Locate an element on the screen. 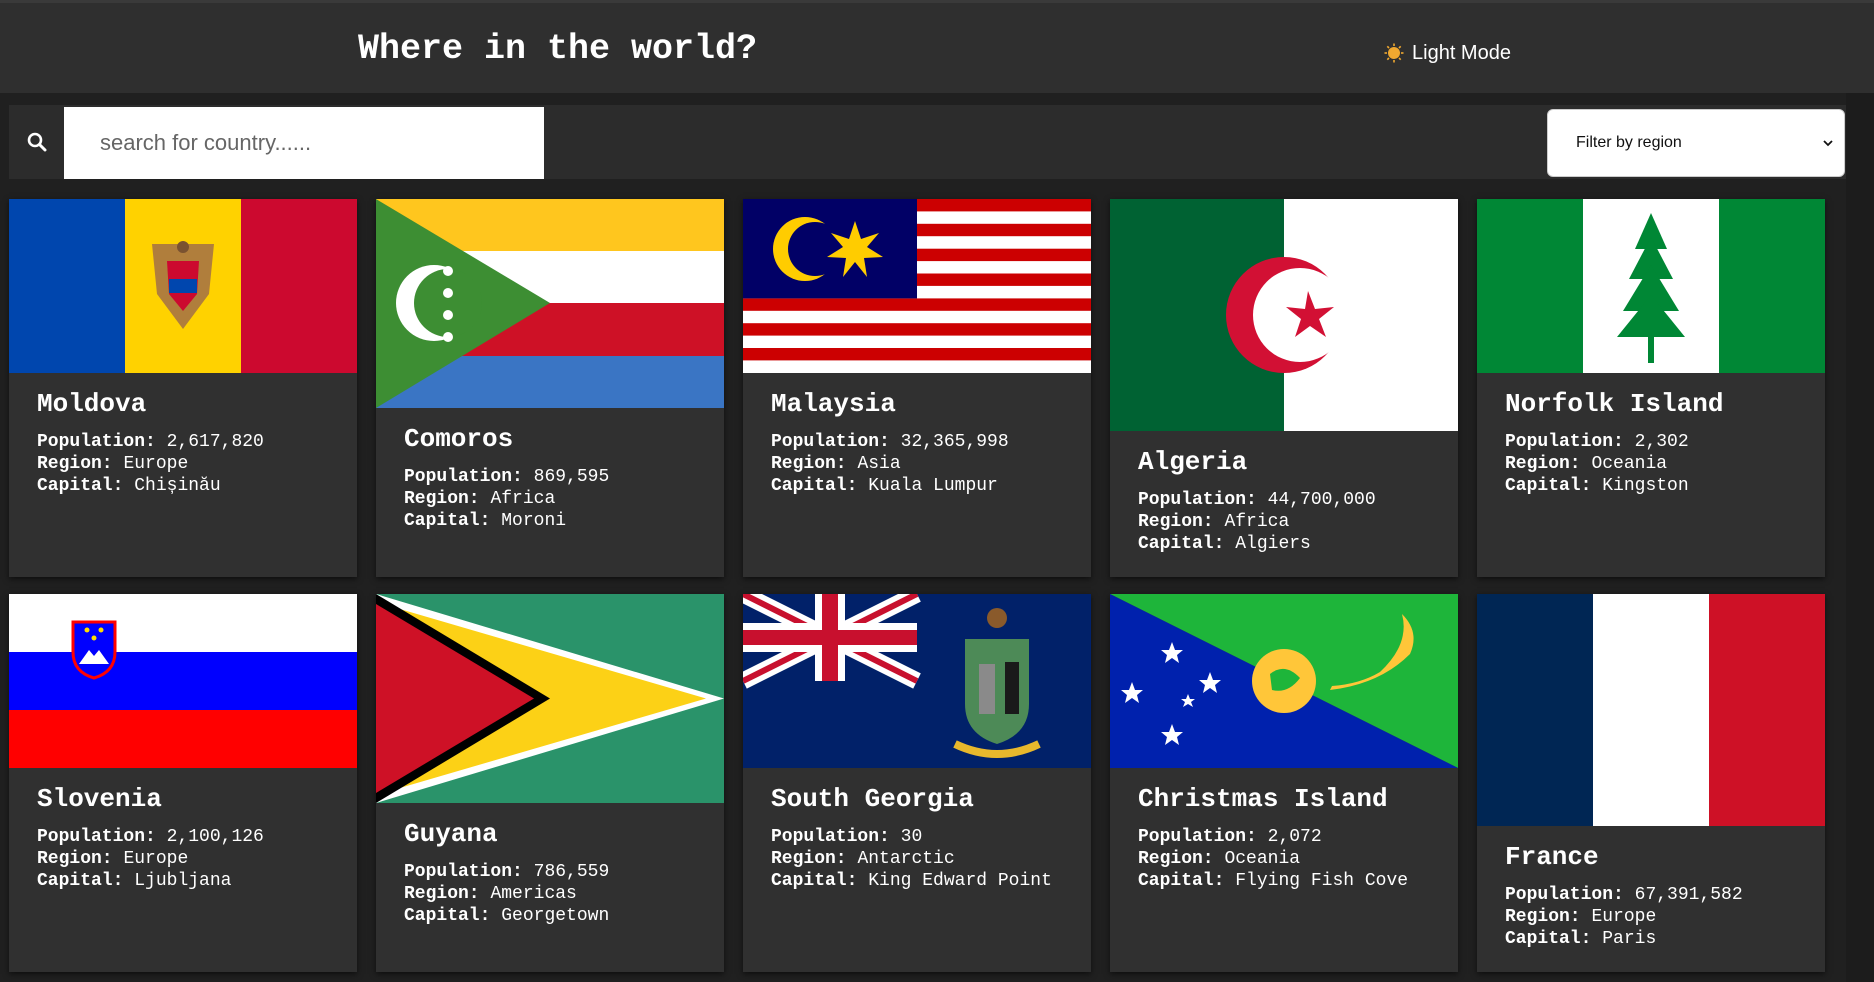 The image size is (1874, 982). population-value: 44,700,000 is located at coordinates (1321, 500).